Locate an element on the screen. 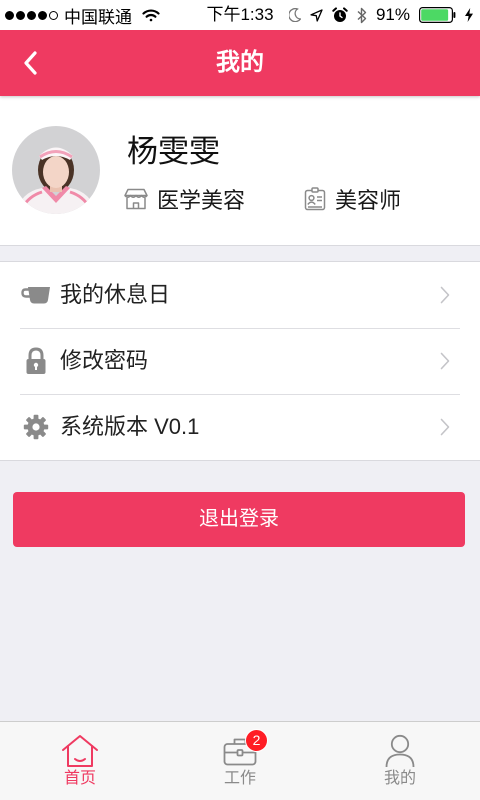 This screenshot has width=480, height=800. signal-strength is located at coordinates (31, 15).